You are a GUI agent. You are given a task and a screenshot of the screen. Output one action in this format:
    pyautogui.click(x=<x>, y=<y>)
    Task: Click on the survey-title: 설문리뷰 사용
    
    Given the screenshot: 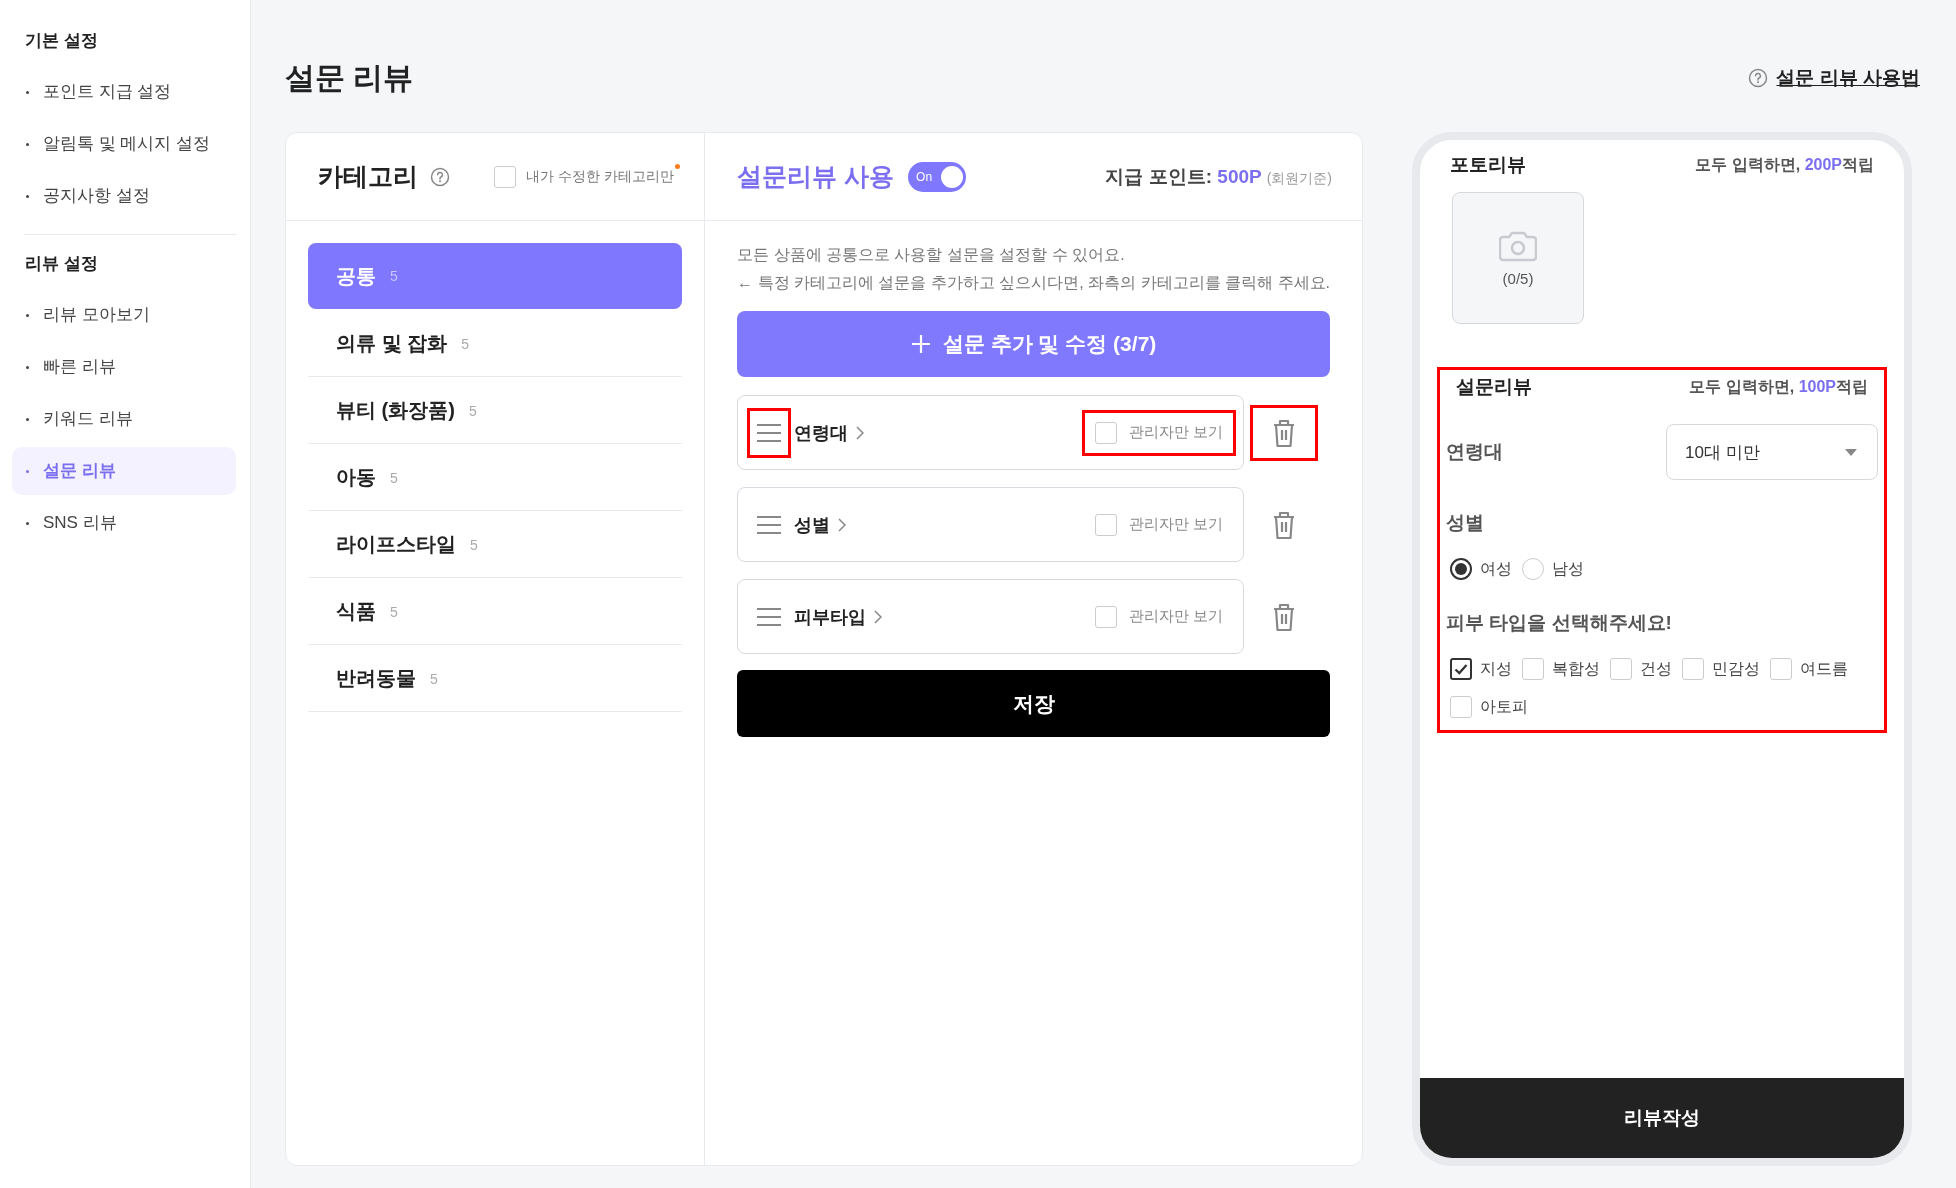 What is the action you would take?
    pyautogui.click(x=816, y=176)
    